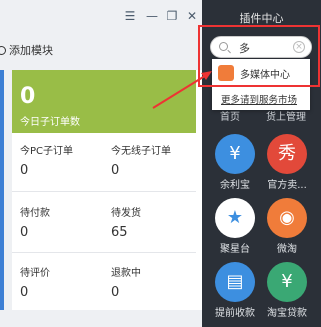 The width and height of the screenshot is (321, 327). Describe the element at coordinates (223, 46) in the screenshot. I see `search-icon` at that location.